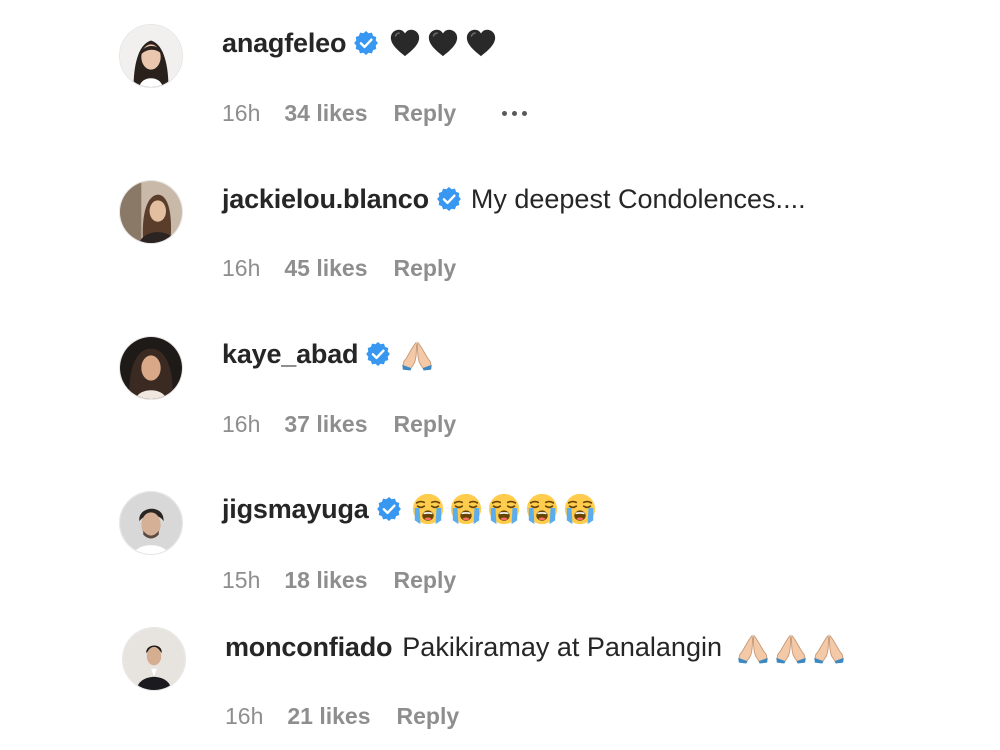  I want to click on likes-count: 37 likes, so click(325, 424).